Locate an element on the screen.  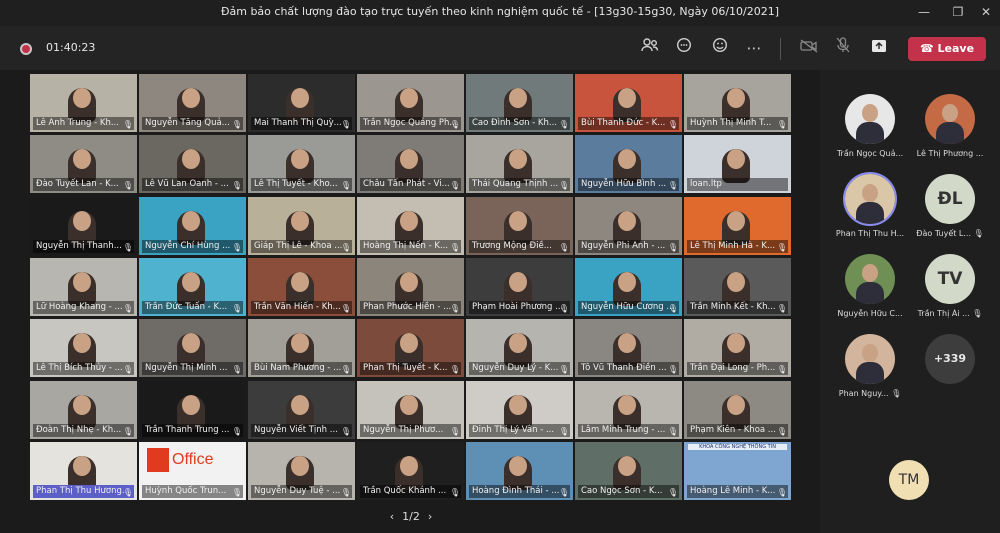
video-tile: Nguyễn Hữu Cương ... 🎙 is located at coordinates (628, 286).